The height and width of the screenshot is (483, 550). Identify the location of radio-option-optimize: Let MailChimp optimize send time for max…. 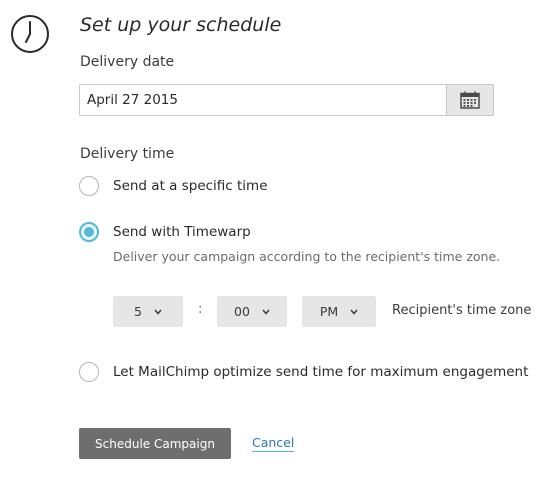
(303, 372).